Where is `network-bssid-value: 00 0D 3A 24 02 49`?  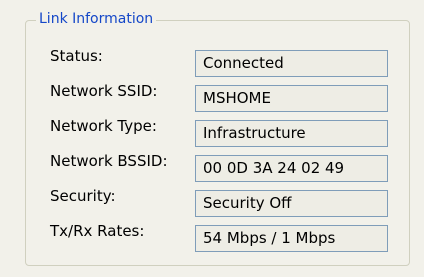 network-bssid-value: 00 0D 3A 24 02 49 is located at coordinates (291, 168).